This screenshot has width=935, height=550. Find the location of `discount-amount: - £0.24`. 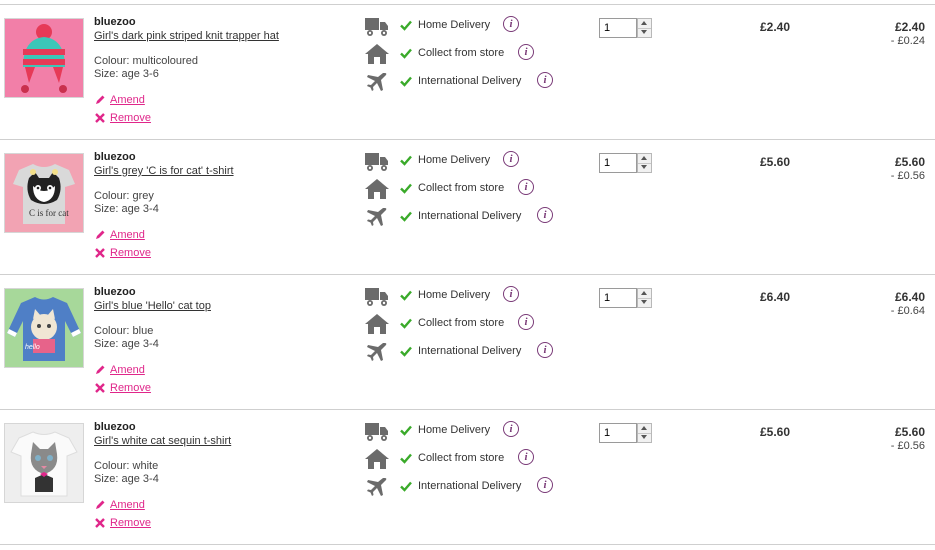

discount-amount: - £0.24 is located at coordinates (907, 41).